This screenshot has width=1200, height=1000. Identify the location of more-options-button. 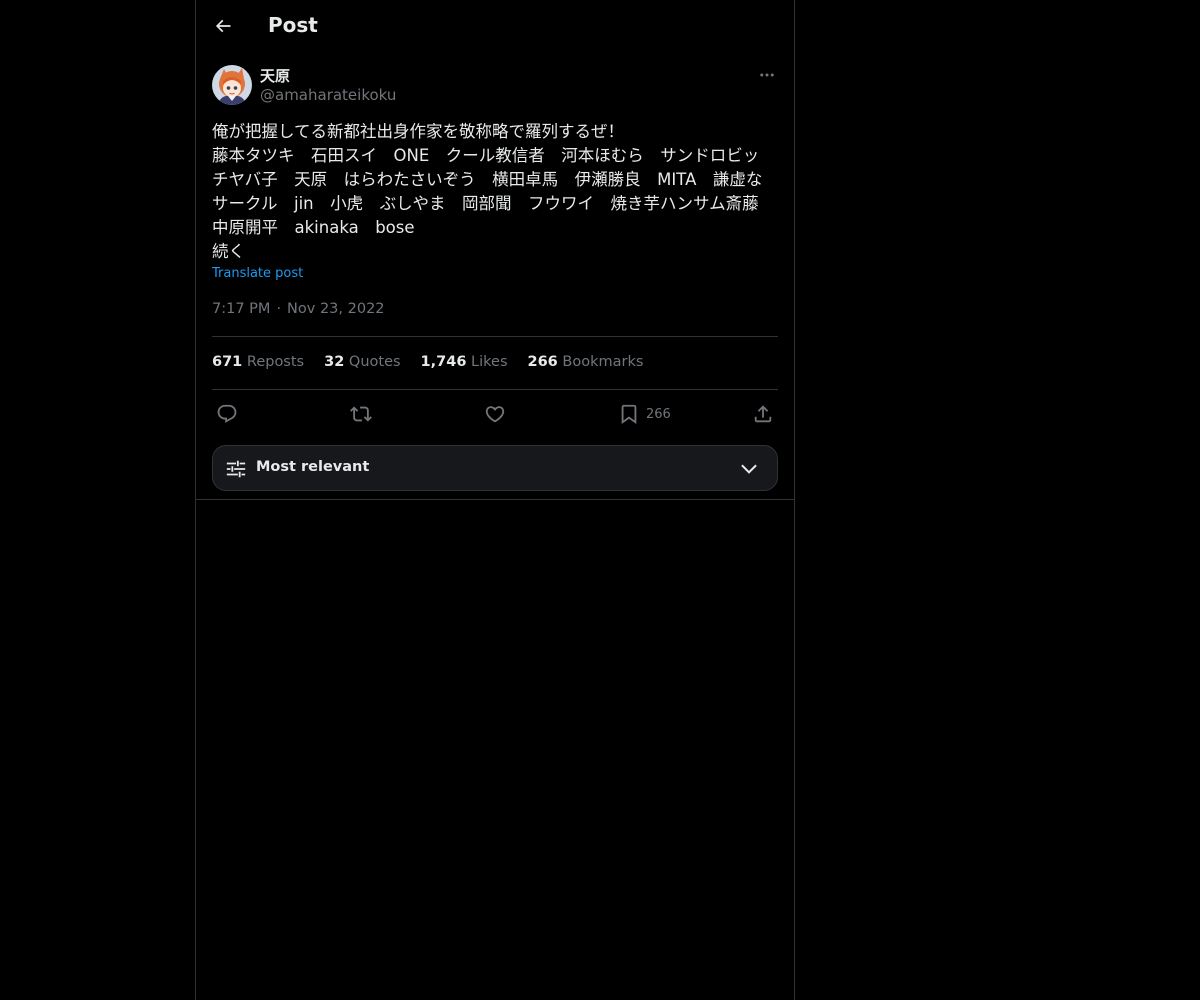
(767, 75).